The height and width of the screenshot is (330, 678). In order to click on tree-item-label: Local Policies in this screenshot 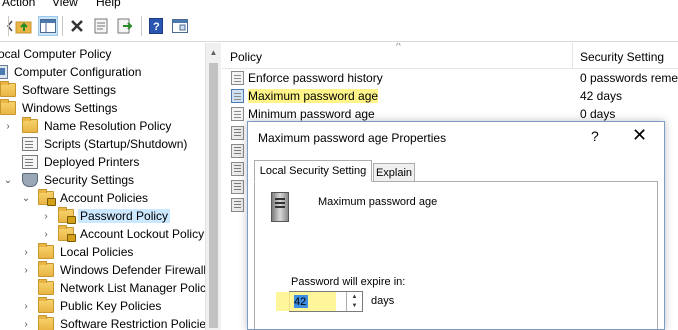, I will do `click(97, 252)`.